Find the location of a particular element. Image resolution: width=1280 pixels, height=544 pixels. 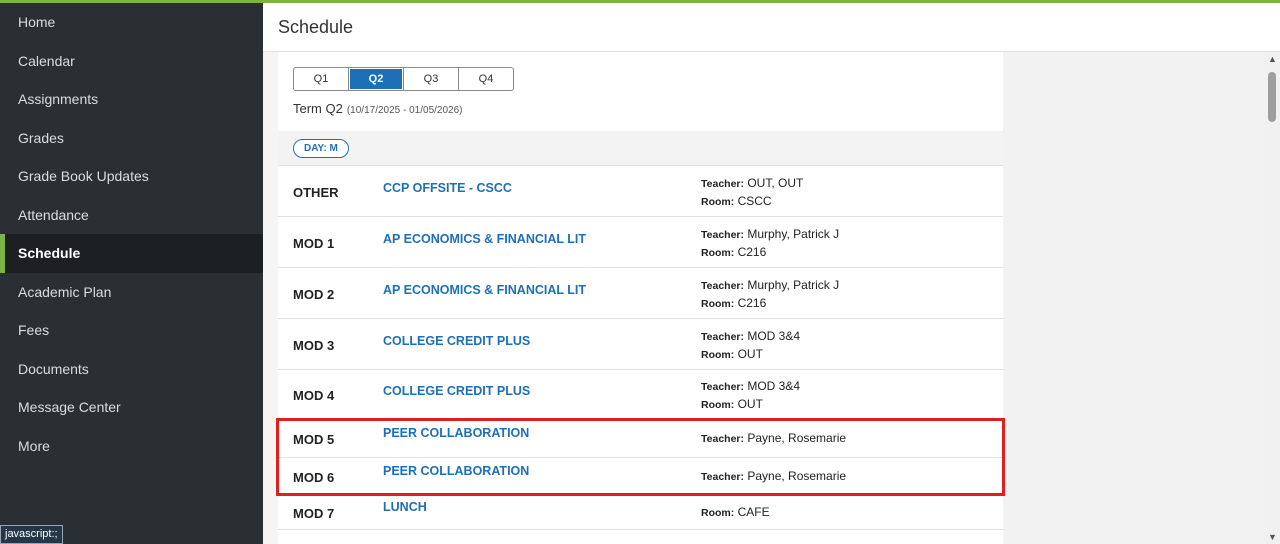

tab-q4: Q4 is located at coordinates (486, 79).